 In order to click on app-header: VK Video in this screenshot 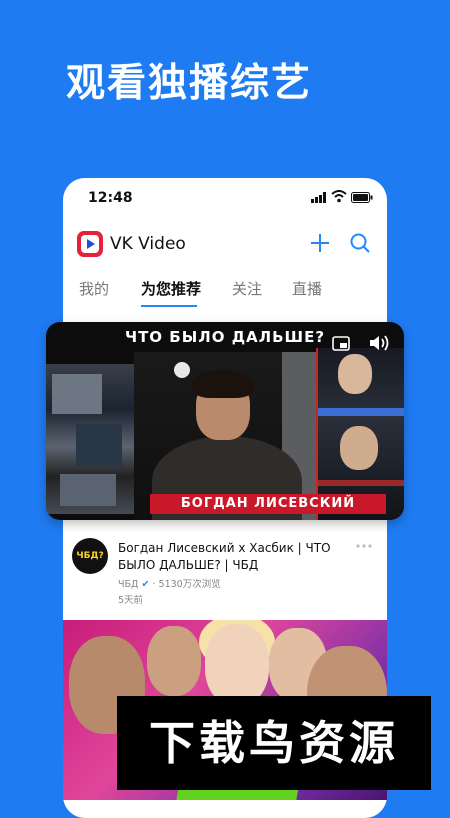, I will do `click(225, 246)`.